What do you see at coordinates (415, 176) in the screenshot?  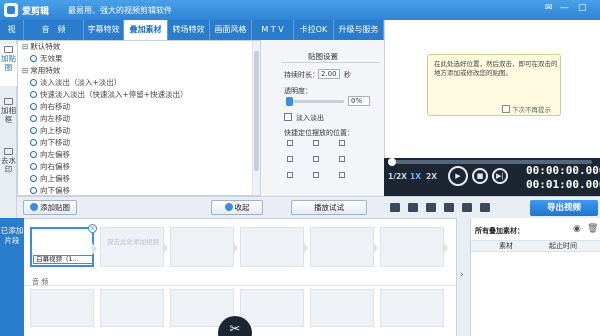 I see `speed-normal: 1X` at bounding box center [415, 176].